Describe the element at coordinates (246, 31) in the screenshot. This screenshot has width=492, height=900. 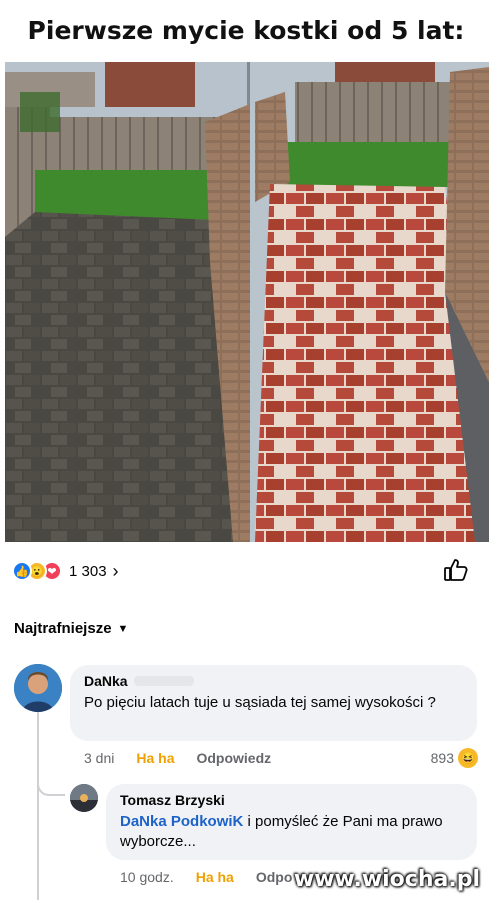
I see `post-headline: Pierwsze mycie kostki od 5 lat:` at that location.